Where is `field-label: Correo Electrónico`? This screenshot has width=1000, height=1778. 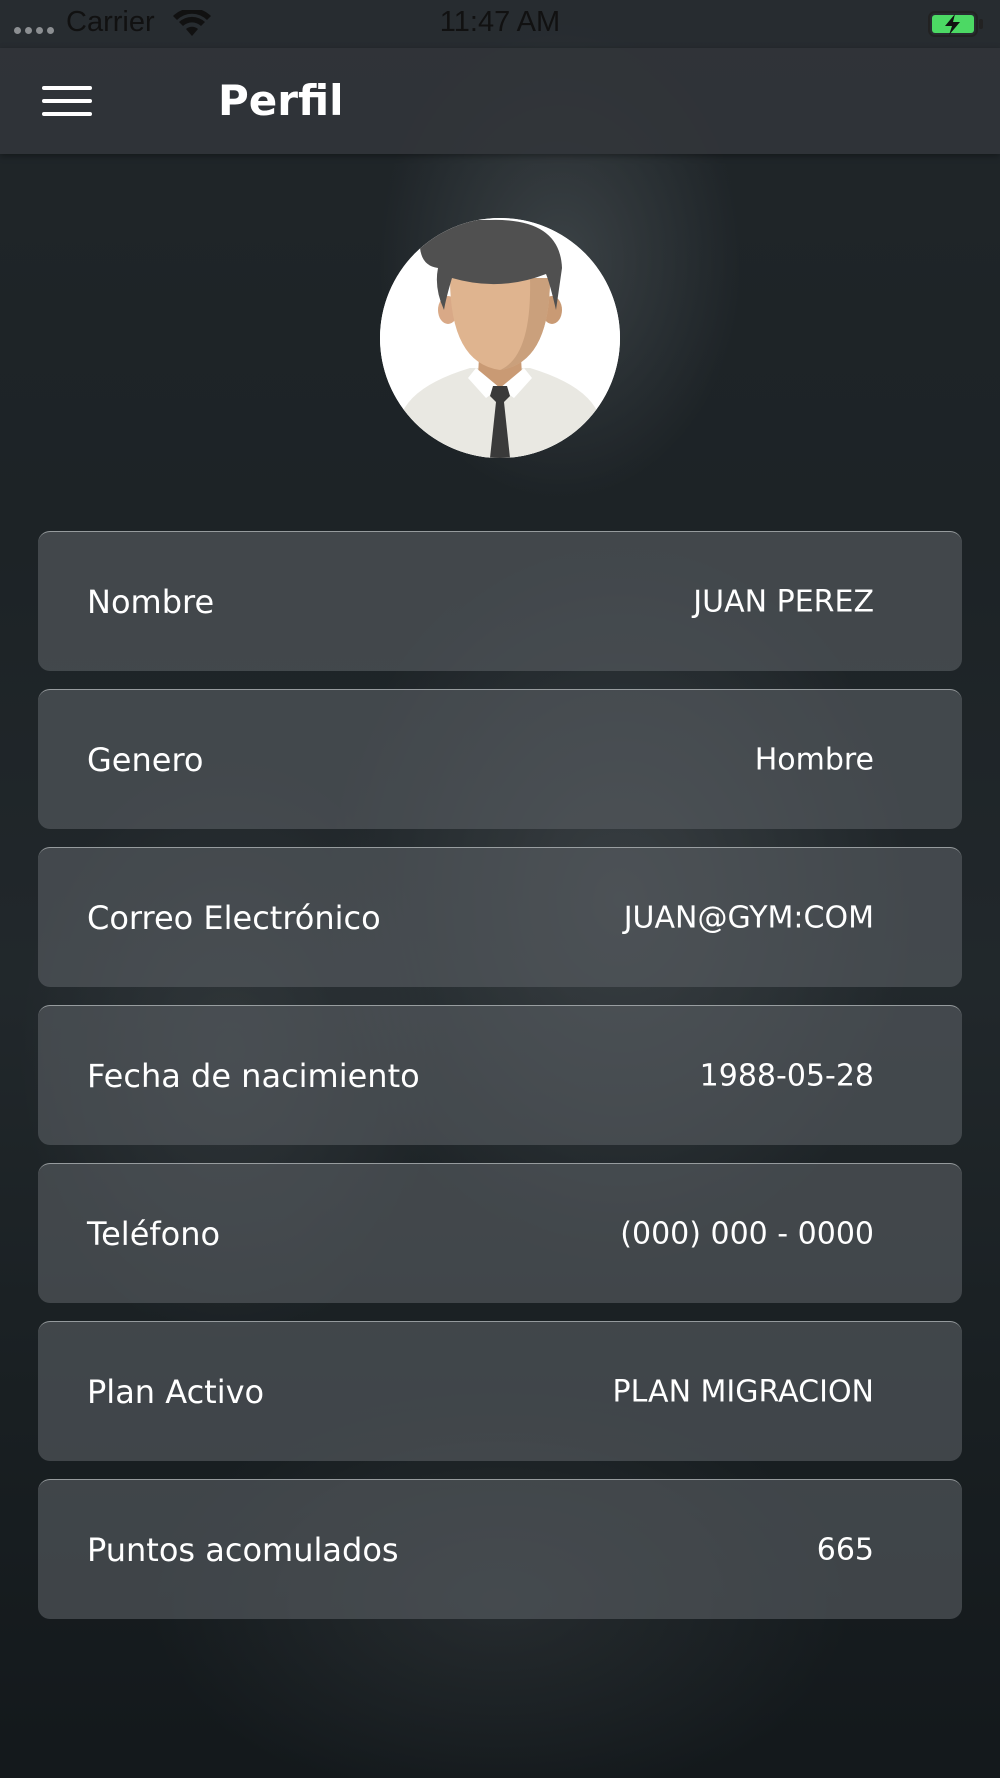
field-label: Correo Electrónico is located at coordinates (234, 917).